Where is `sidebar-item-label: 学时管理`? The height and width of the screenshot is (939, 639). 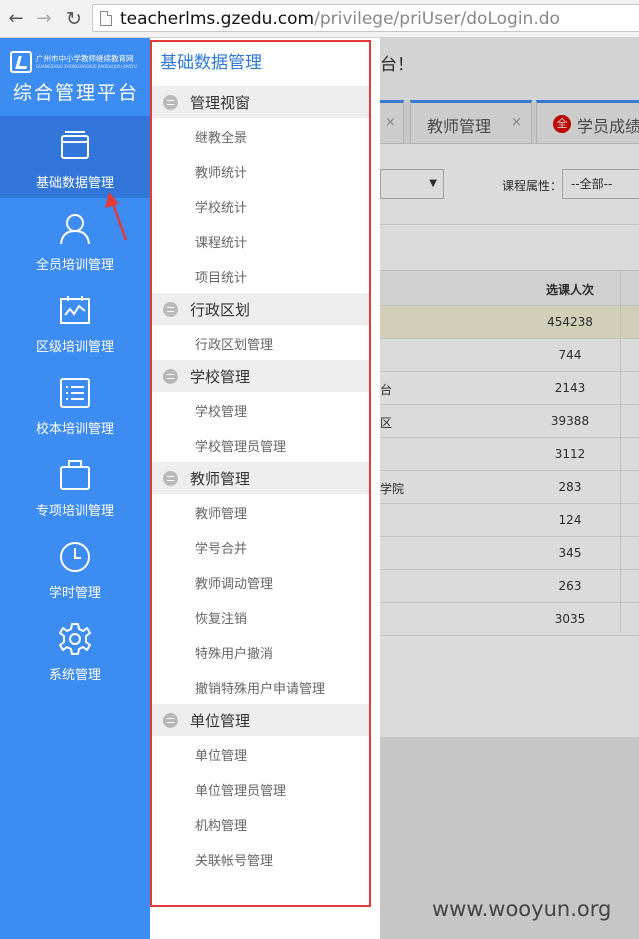
sidebar-item-label: 学时管理 is located at coordinates (74, 593).